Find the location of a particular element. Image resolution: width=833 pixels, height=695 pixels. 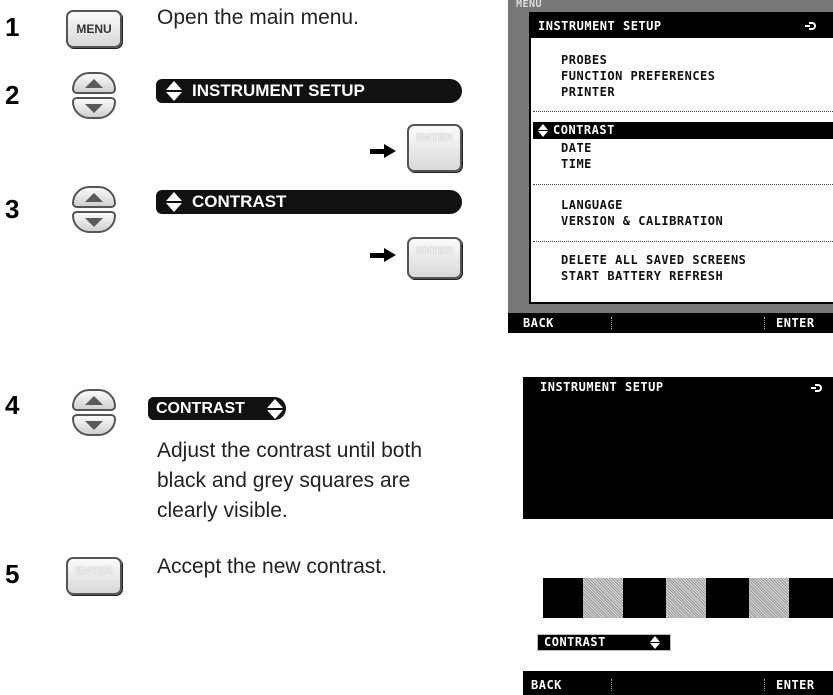

menu-item-function-preferences: FUNCTION PREFERENCES is located at coordinates (638, 76).